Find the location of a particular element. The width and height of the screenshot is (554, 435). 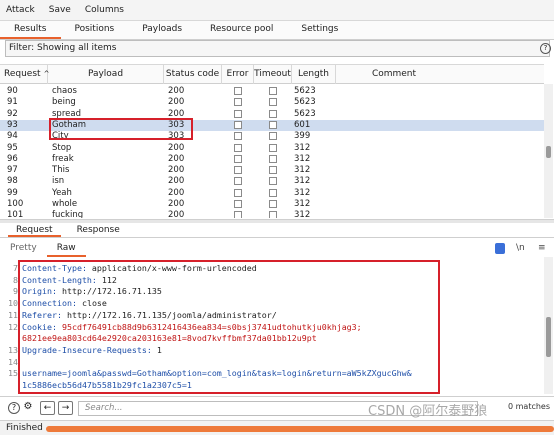

back-arrow-icon: ← is located at coordinates (47, 408).